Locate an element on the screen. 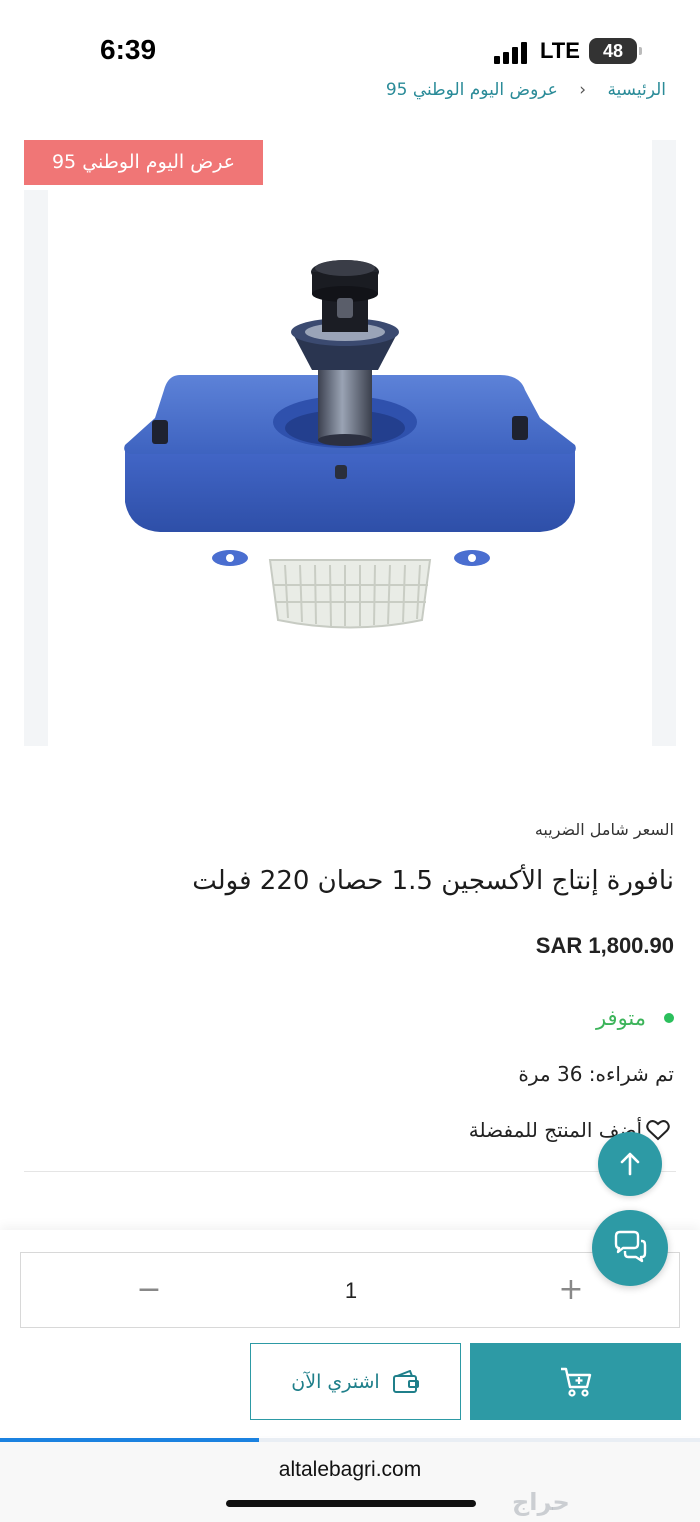  quantity-stepper: − 1 + is located at coordinates (350, 1290).